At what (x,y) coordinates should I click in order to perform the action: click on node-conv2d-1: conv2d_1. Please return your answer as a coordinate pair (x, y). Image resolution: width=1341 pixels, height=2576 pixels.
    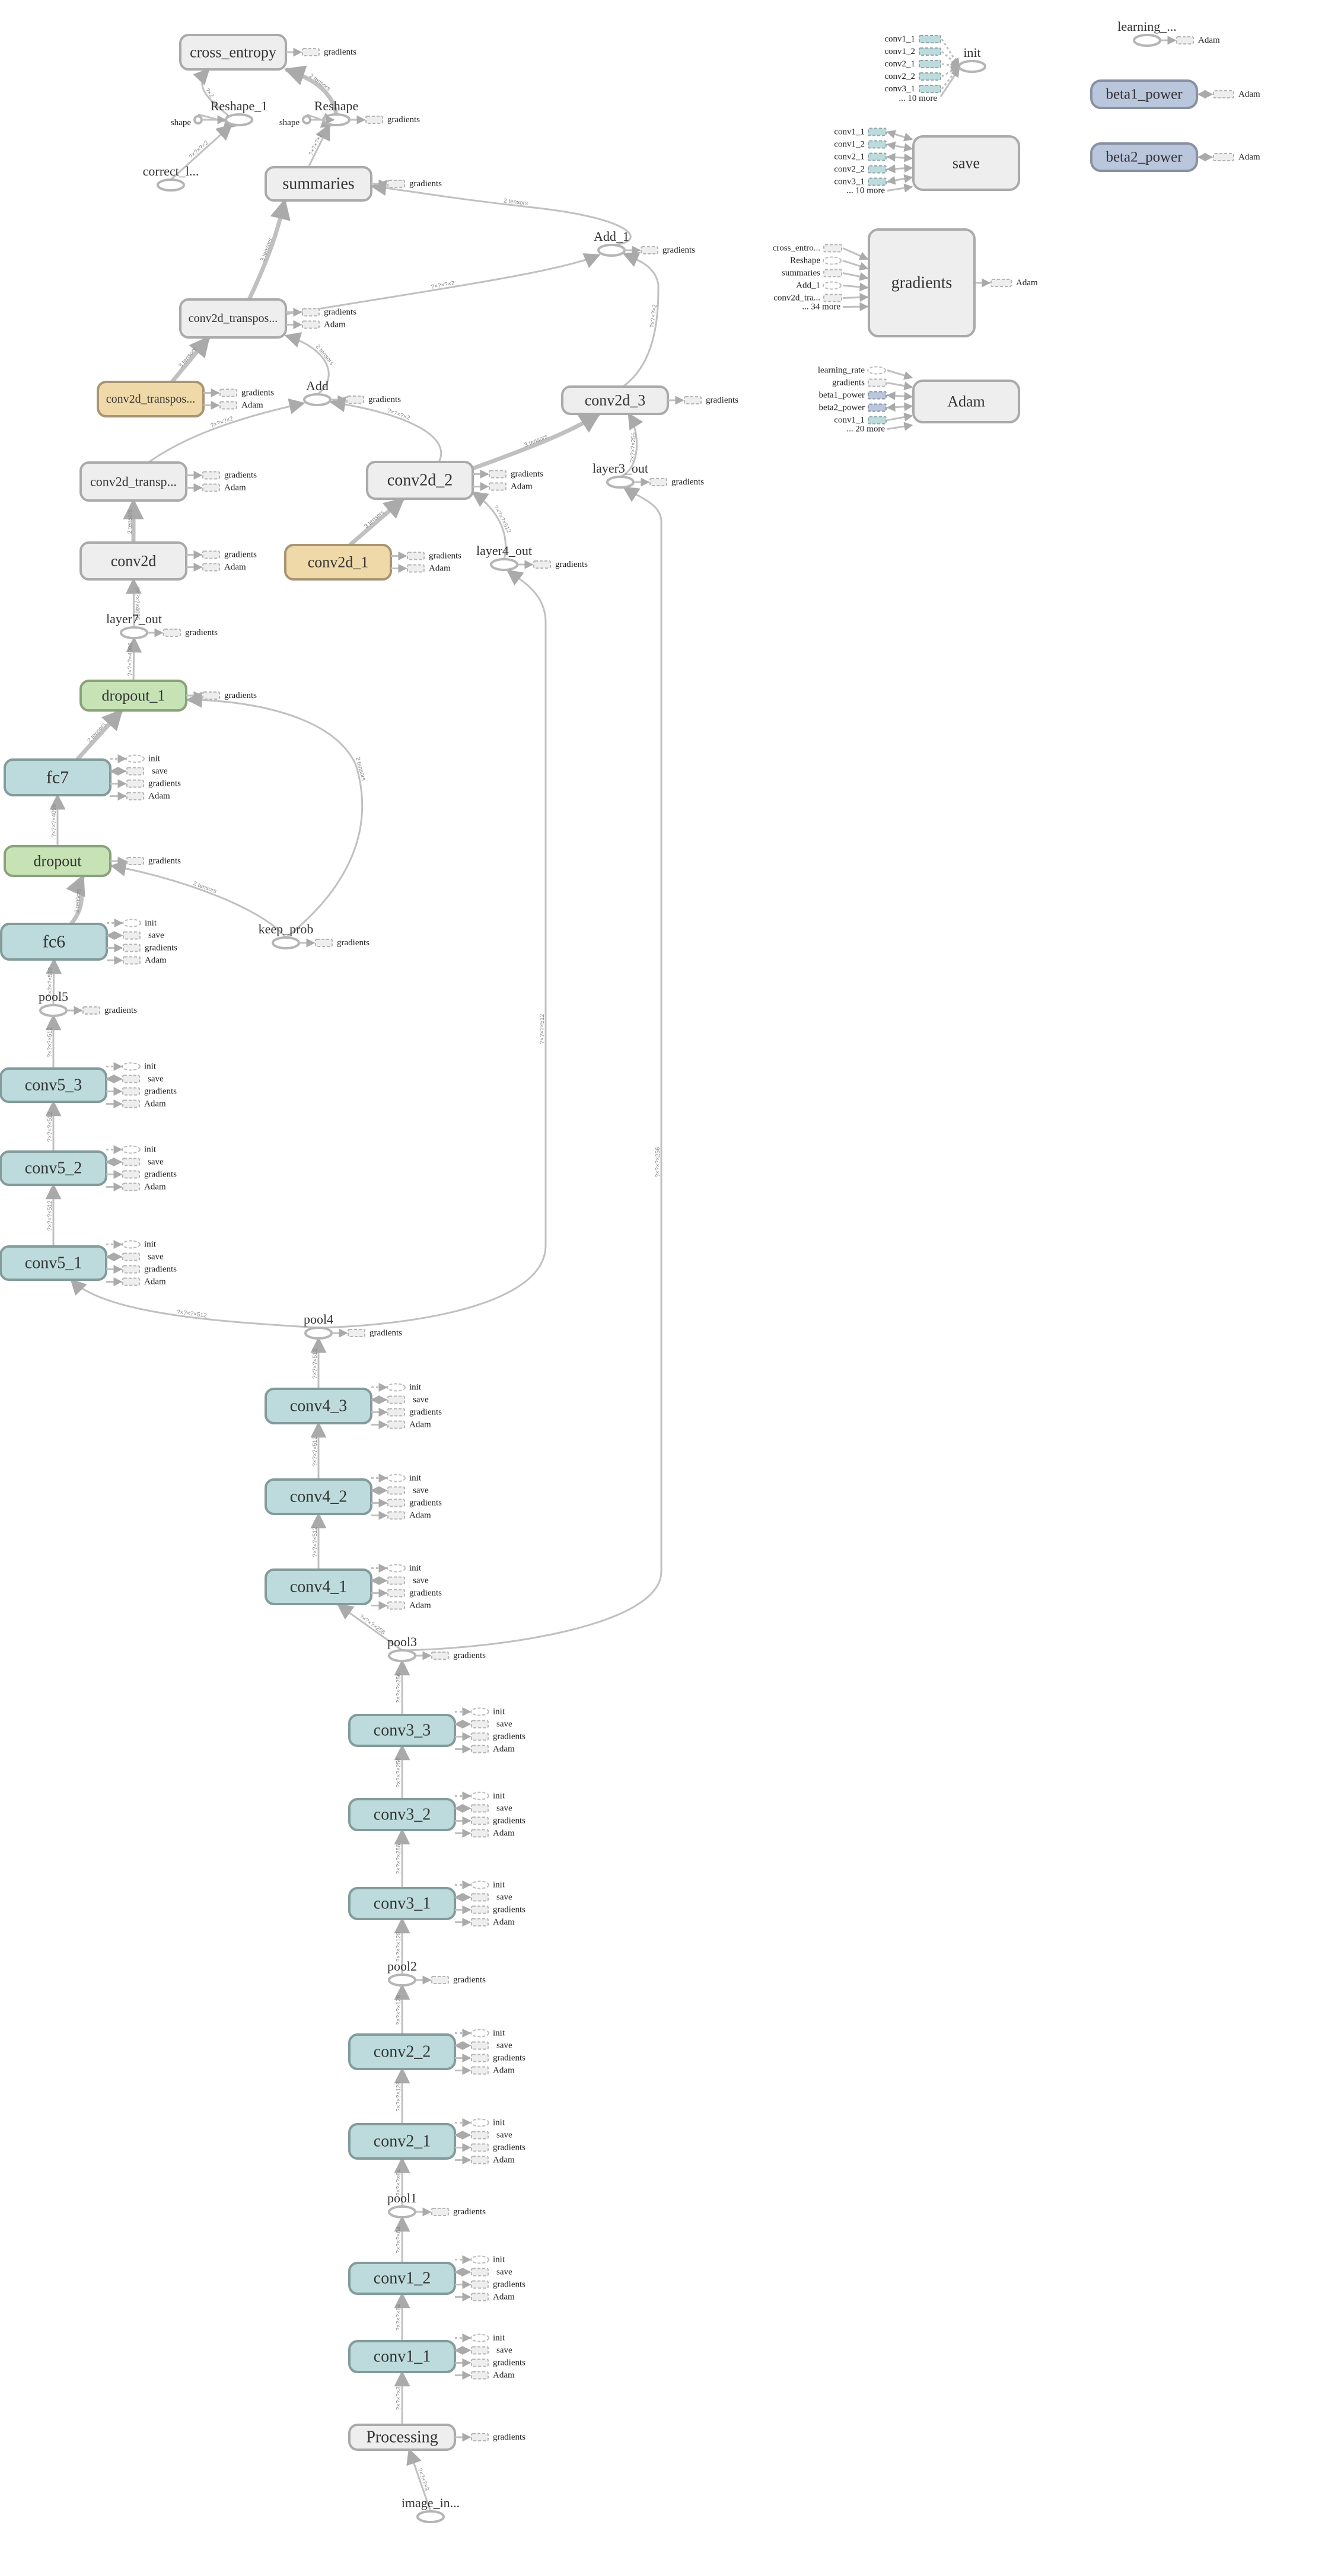
    Looking at the image, I should click on (338, 562).